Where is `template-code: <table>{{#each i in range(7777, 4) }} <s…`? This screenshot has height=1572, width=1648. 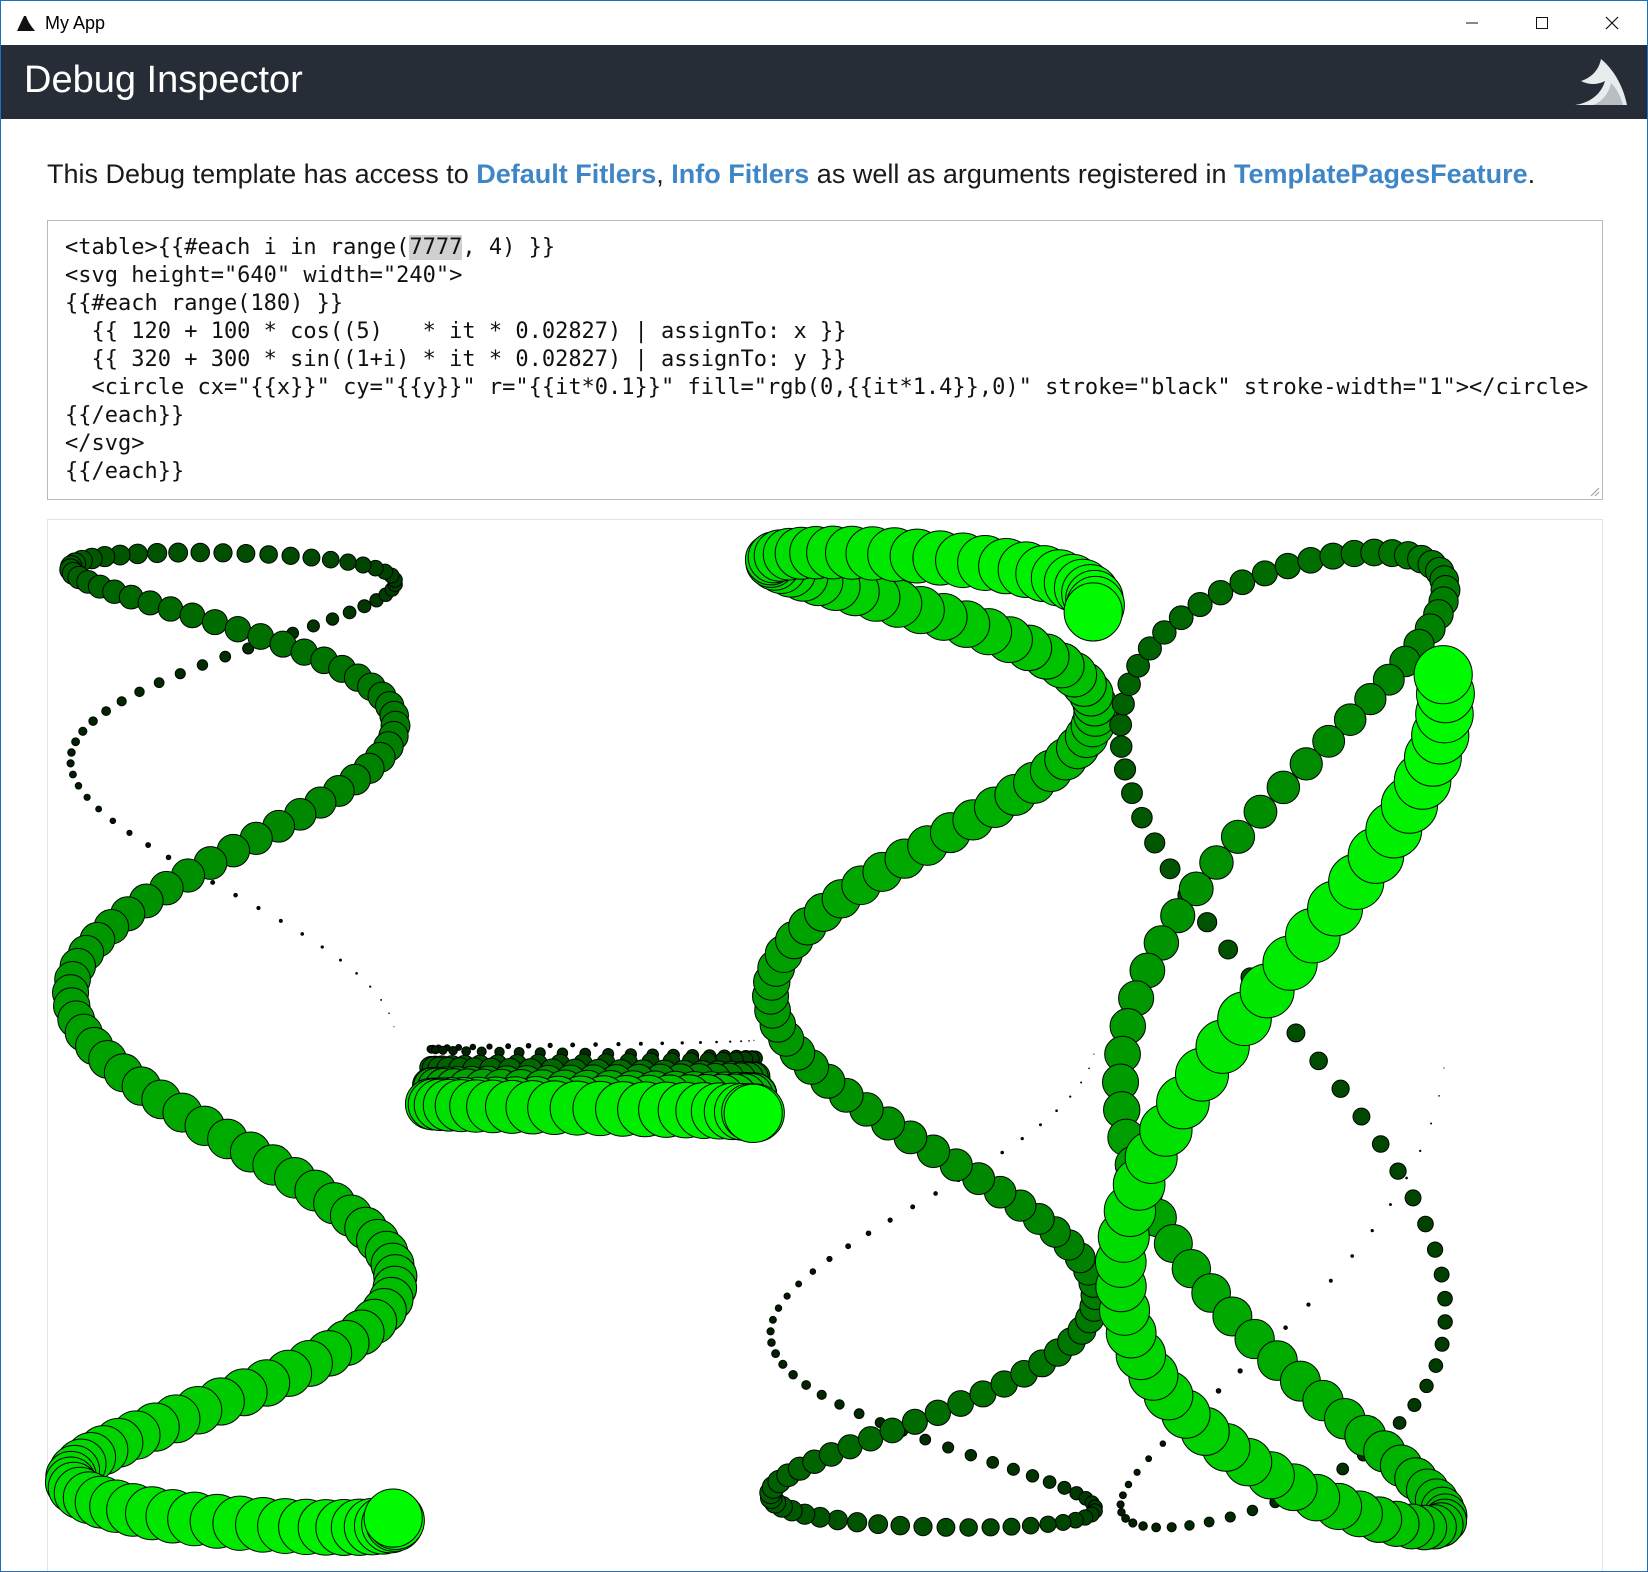 template-code: <table>{{#each i in range(7777, 4) }} <s… is located at coordinates (826, 360).